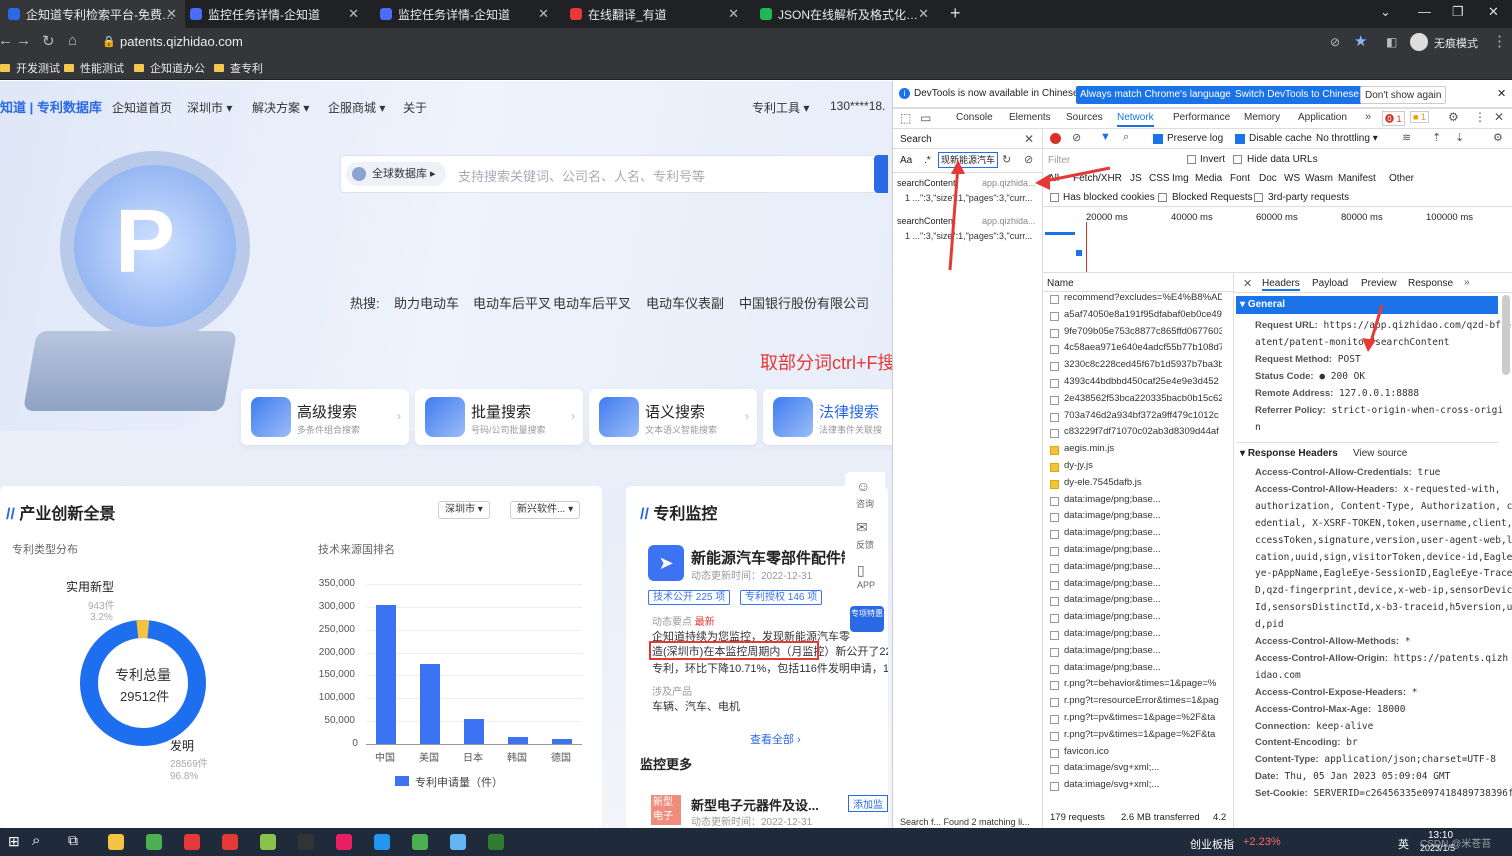 The width and height of the screenshot is (1512, 856). What do you see at coordinates (1297, 95) in the screenshot?
I see `switch-chinese-button: Switch DevTools to Chinese` at bounding box center [1297, 95].